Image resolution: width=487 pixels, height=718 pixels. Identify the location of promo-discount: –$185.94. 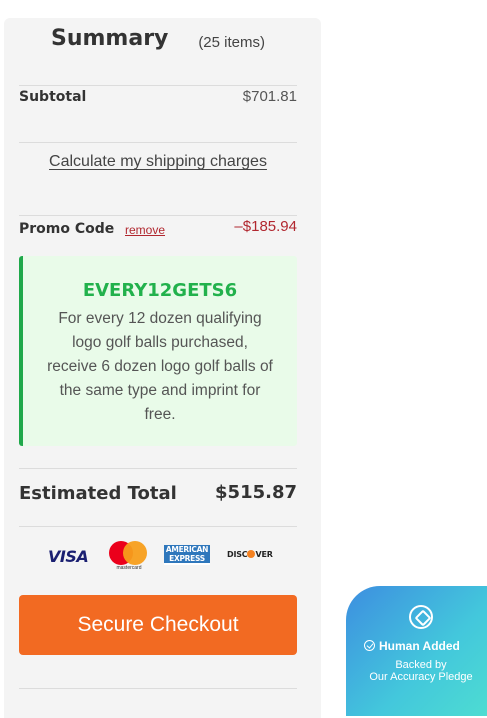
(265, 226).